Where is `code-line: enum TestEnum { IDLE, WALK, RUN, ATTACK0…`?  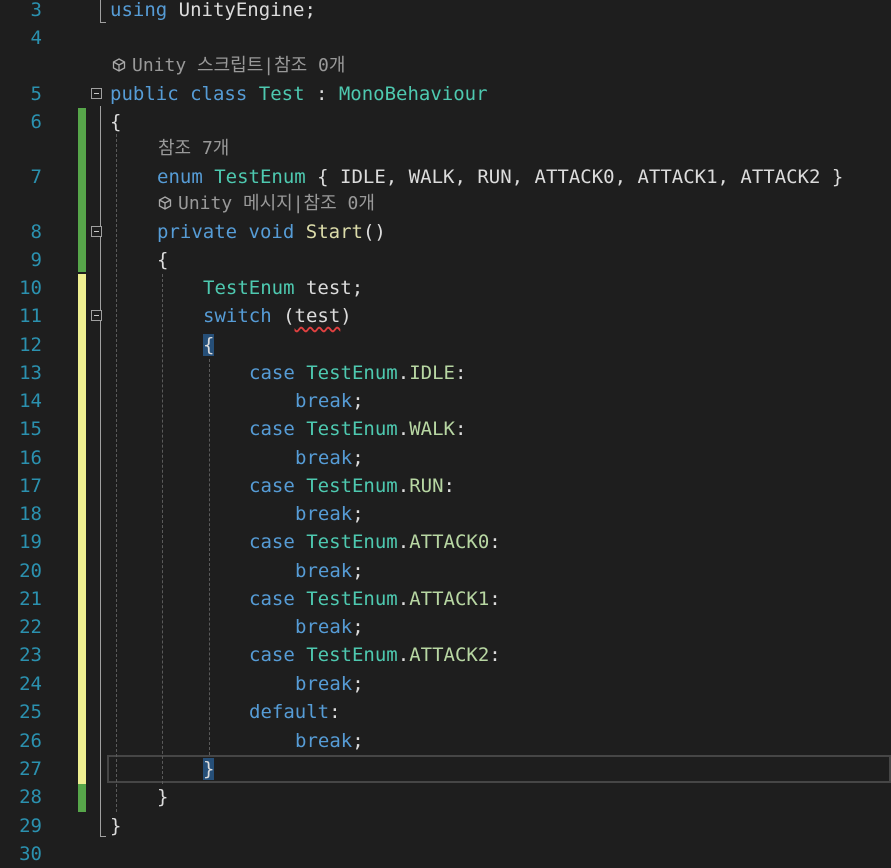 code-line: enum TestEnum { IDLE, WALK, RUN, ATTACK0… is located at coordinates (500, 177).